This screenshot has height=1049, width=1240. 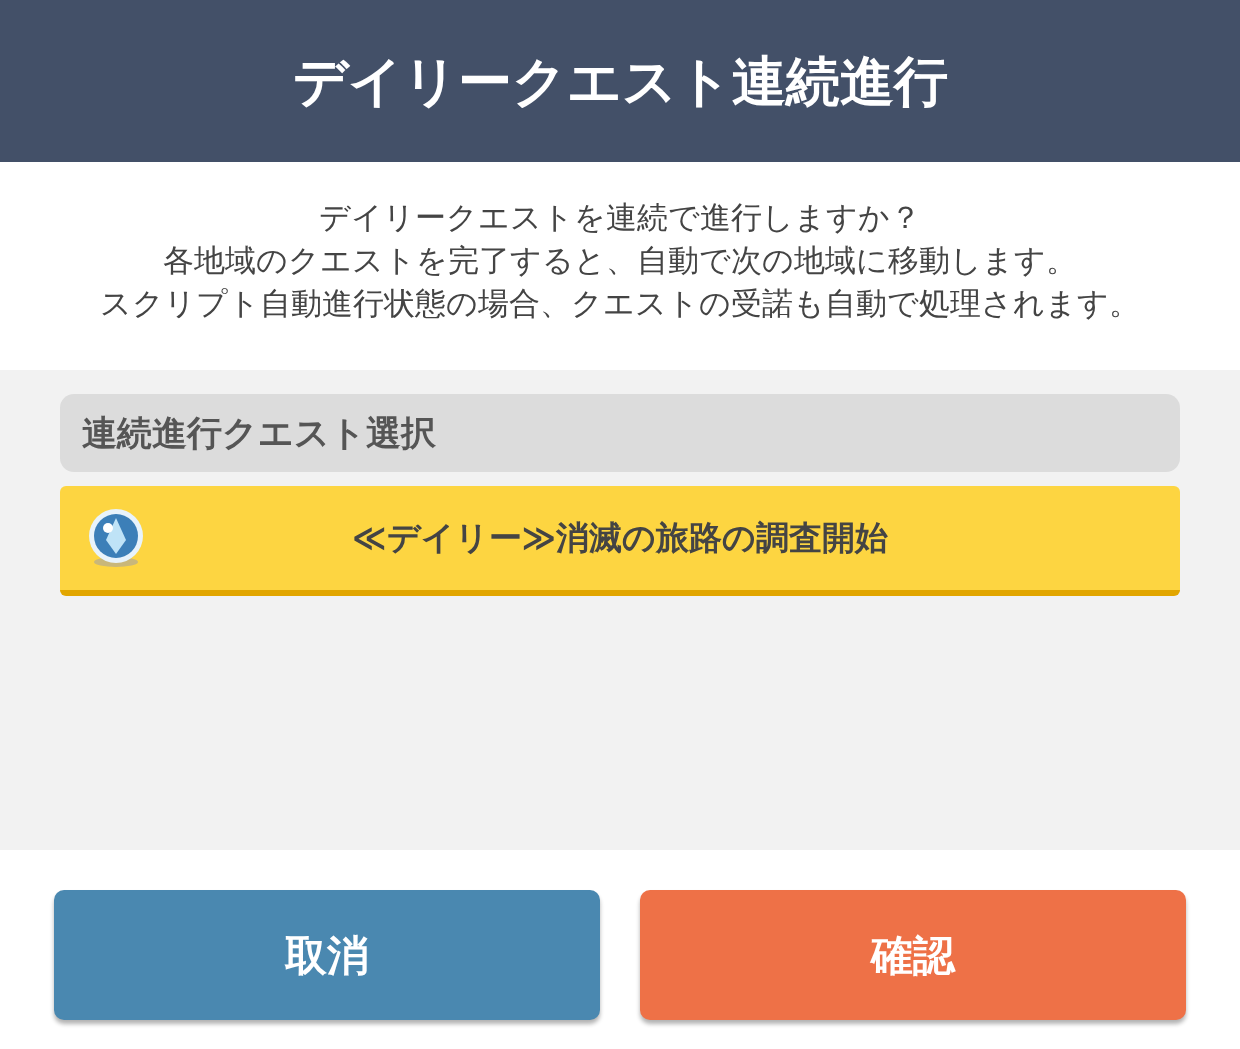 What do you see at coordinates (913, 955) in the screenshot?
I see `confirm-button: 確認` at bounding box center [913, 955].